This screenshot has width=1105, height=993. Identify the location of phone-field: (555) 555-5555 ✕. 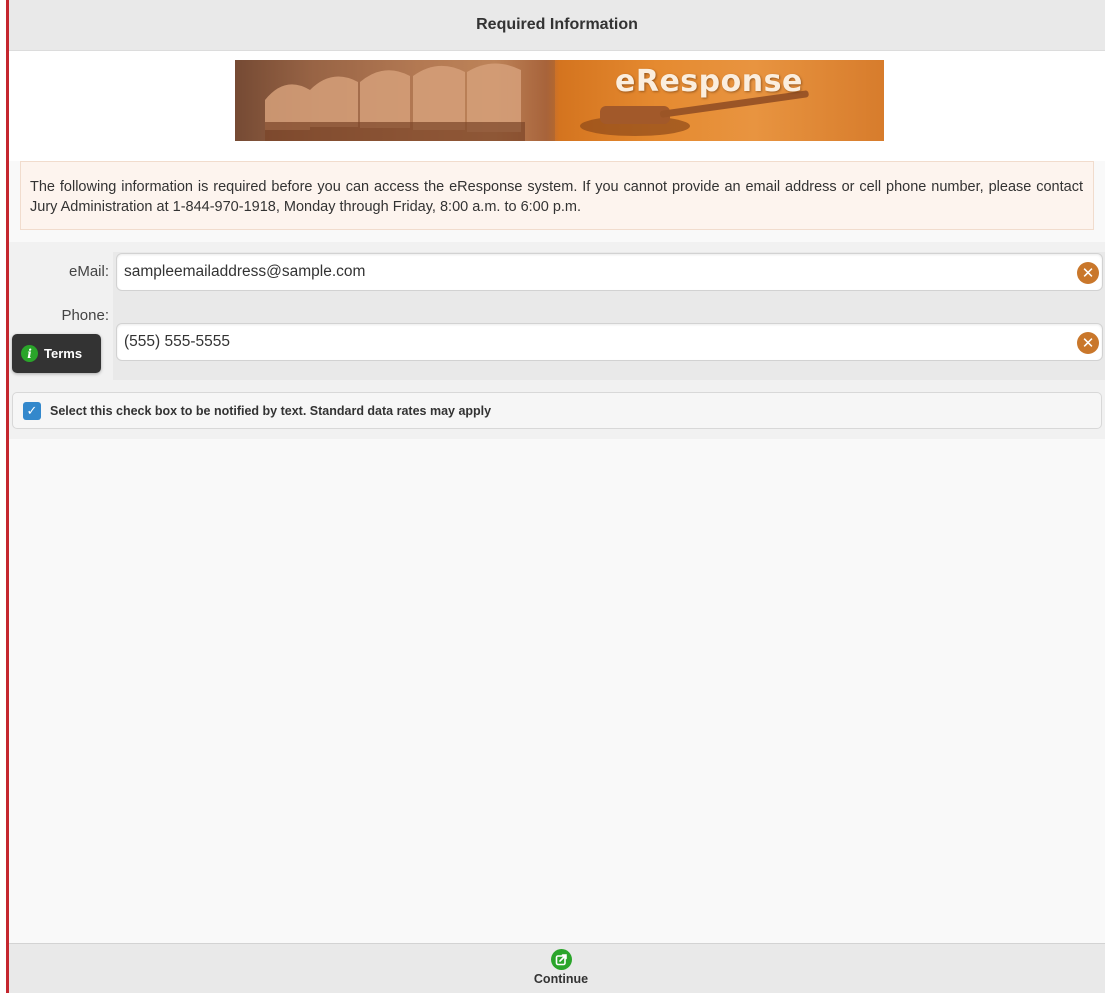
(609, 342).